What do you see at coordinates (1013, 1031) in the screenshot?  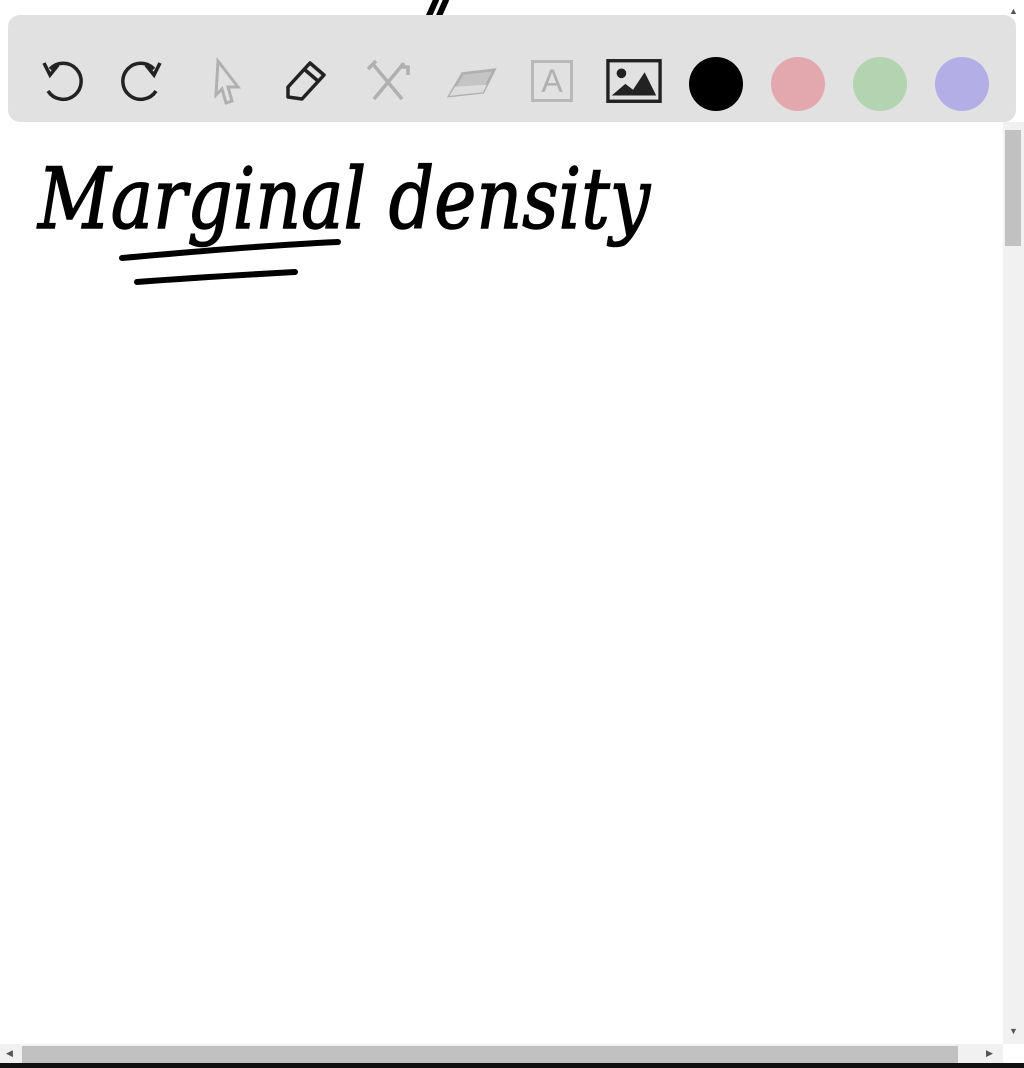 I see `scroll-down-arrow-icon: ▼` at bounding box center [1013, 1031].